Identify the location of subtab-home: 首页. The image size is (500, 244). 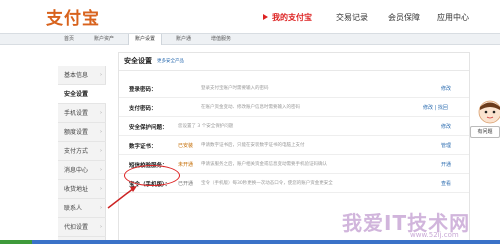
(69, 39).